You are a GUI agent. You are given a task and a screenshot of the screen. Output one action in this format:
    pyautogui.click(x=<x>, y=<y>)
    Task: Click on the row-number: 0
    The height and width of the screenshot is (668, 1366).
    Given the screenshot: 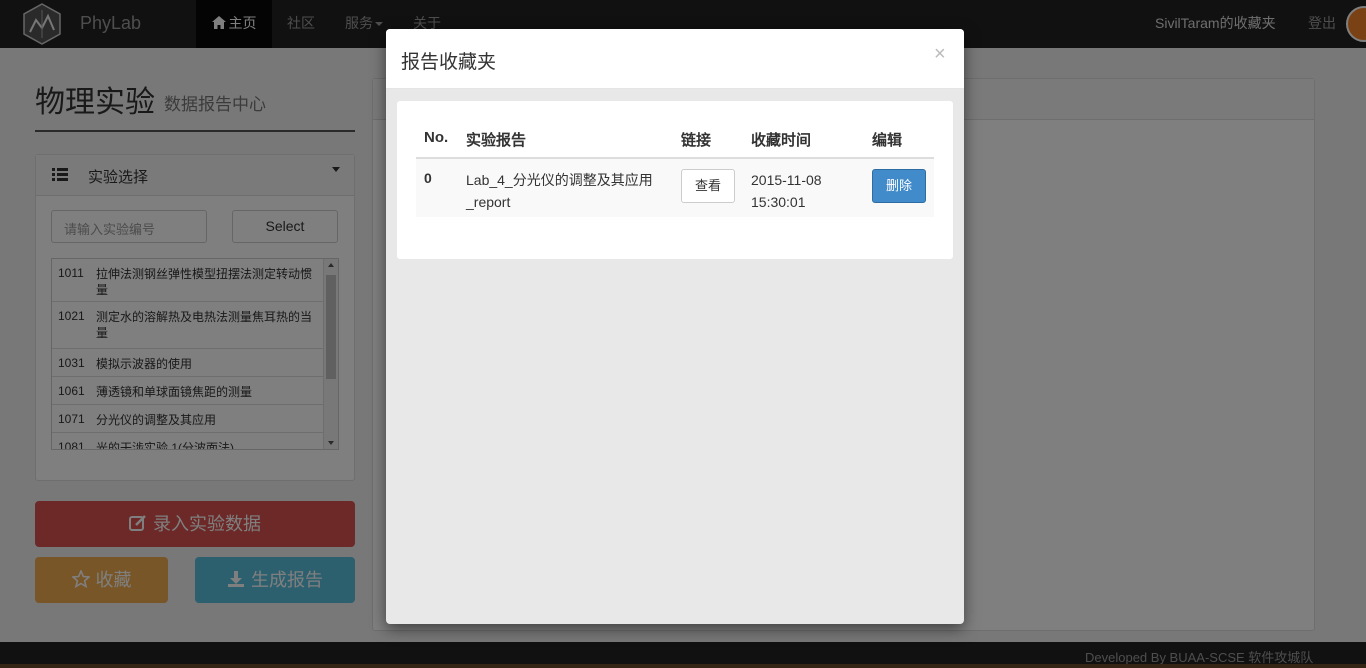 What is the action you would take?
    pyautogui.click(x=428, y=178)
    